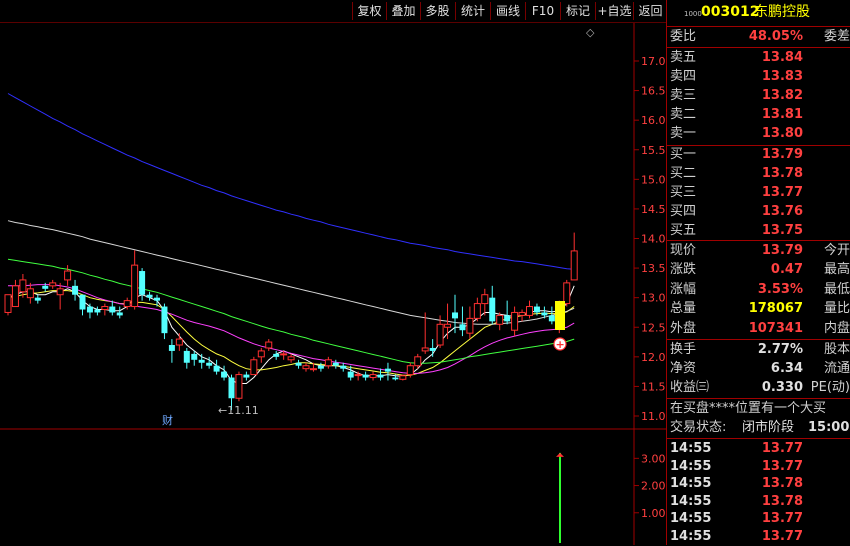  What do you see at coordinates (758, 231) in the screenshot?
I see `bid-row: 买五 13.75` at bounding box center [758, 231].